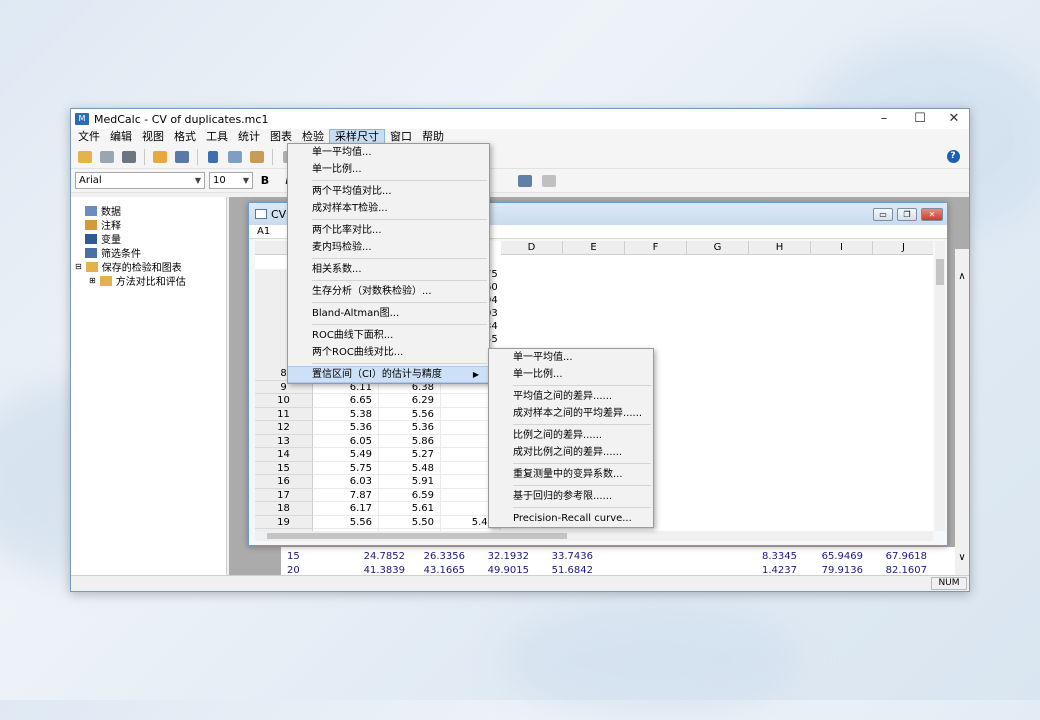  Describe the element at coordinates (103, 210) in the screenshot. I see `tree-item-data: 数据` at that location.